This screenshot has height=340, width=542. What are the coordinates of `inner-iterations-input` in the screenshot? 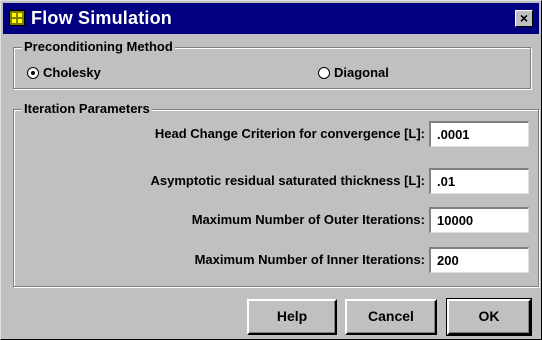 It's located at (479, 260).